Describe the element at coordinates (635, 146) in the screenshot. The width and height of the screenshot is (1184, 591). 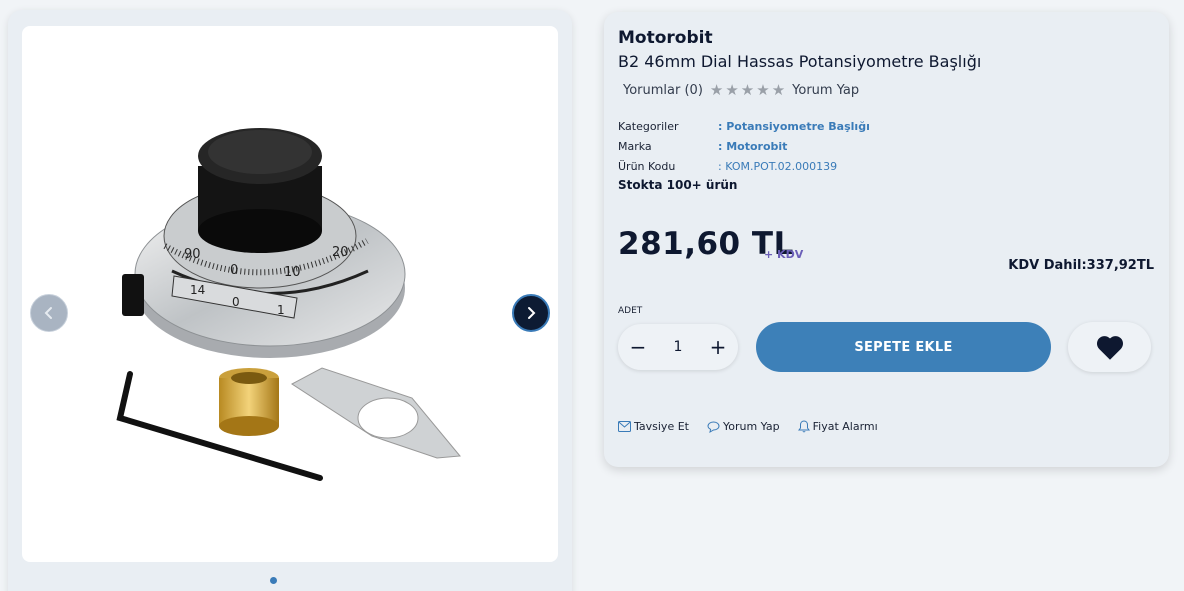
I see `meta-key-brand: Marka` at that location.